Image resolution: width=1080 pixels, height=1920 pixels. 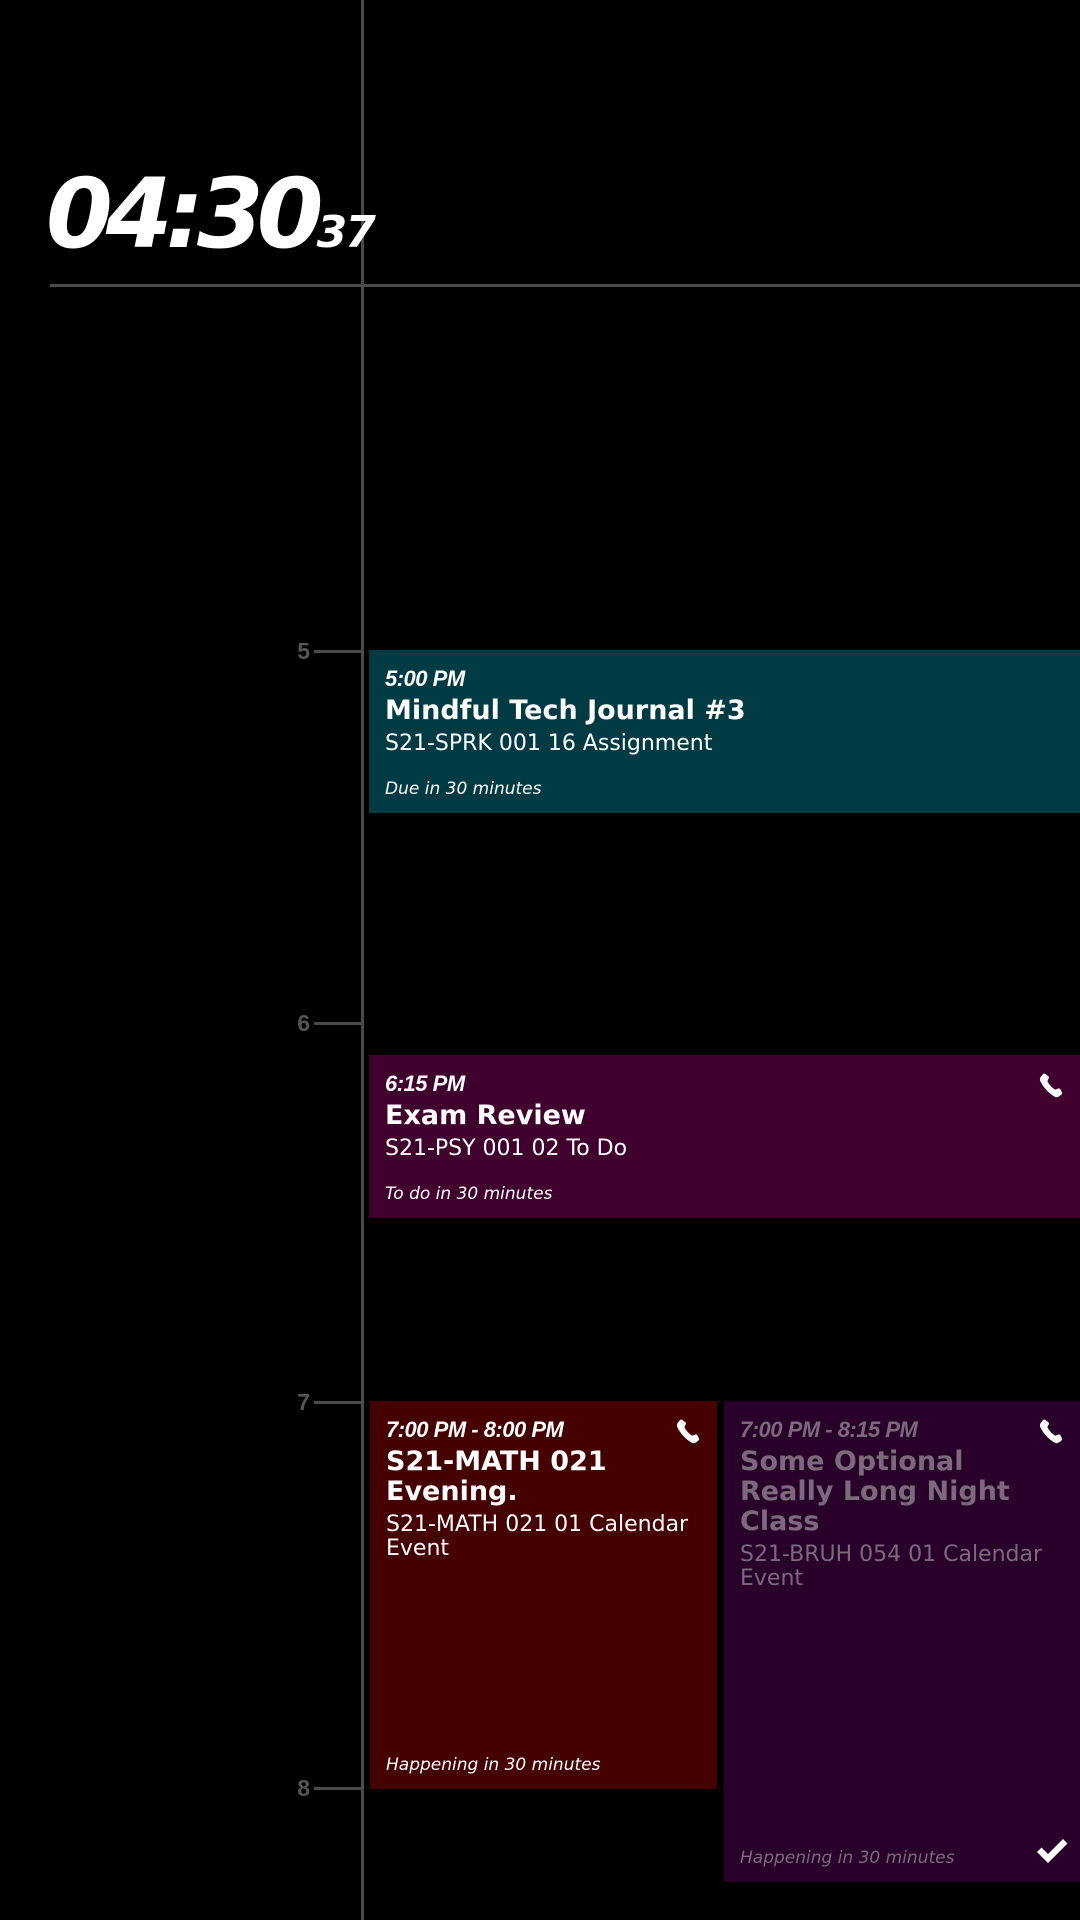 I want to click on hour-marker-7: 7, so click(x=311, y=1402).